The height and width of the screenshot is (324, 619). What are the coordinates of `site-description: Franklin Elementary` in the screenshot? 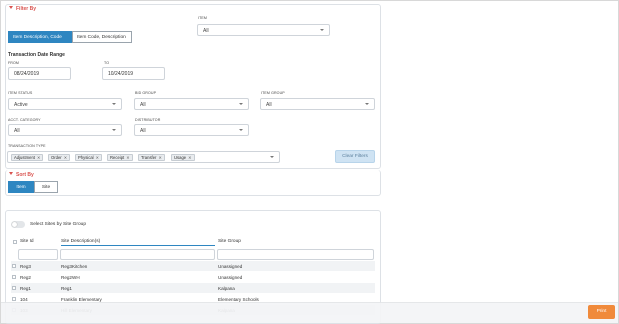 It's located at (81, 299).